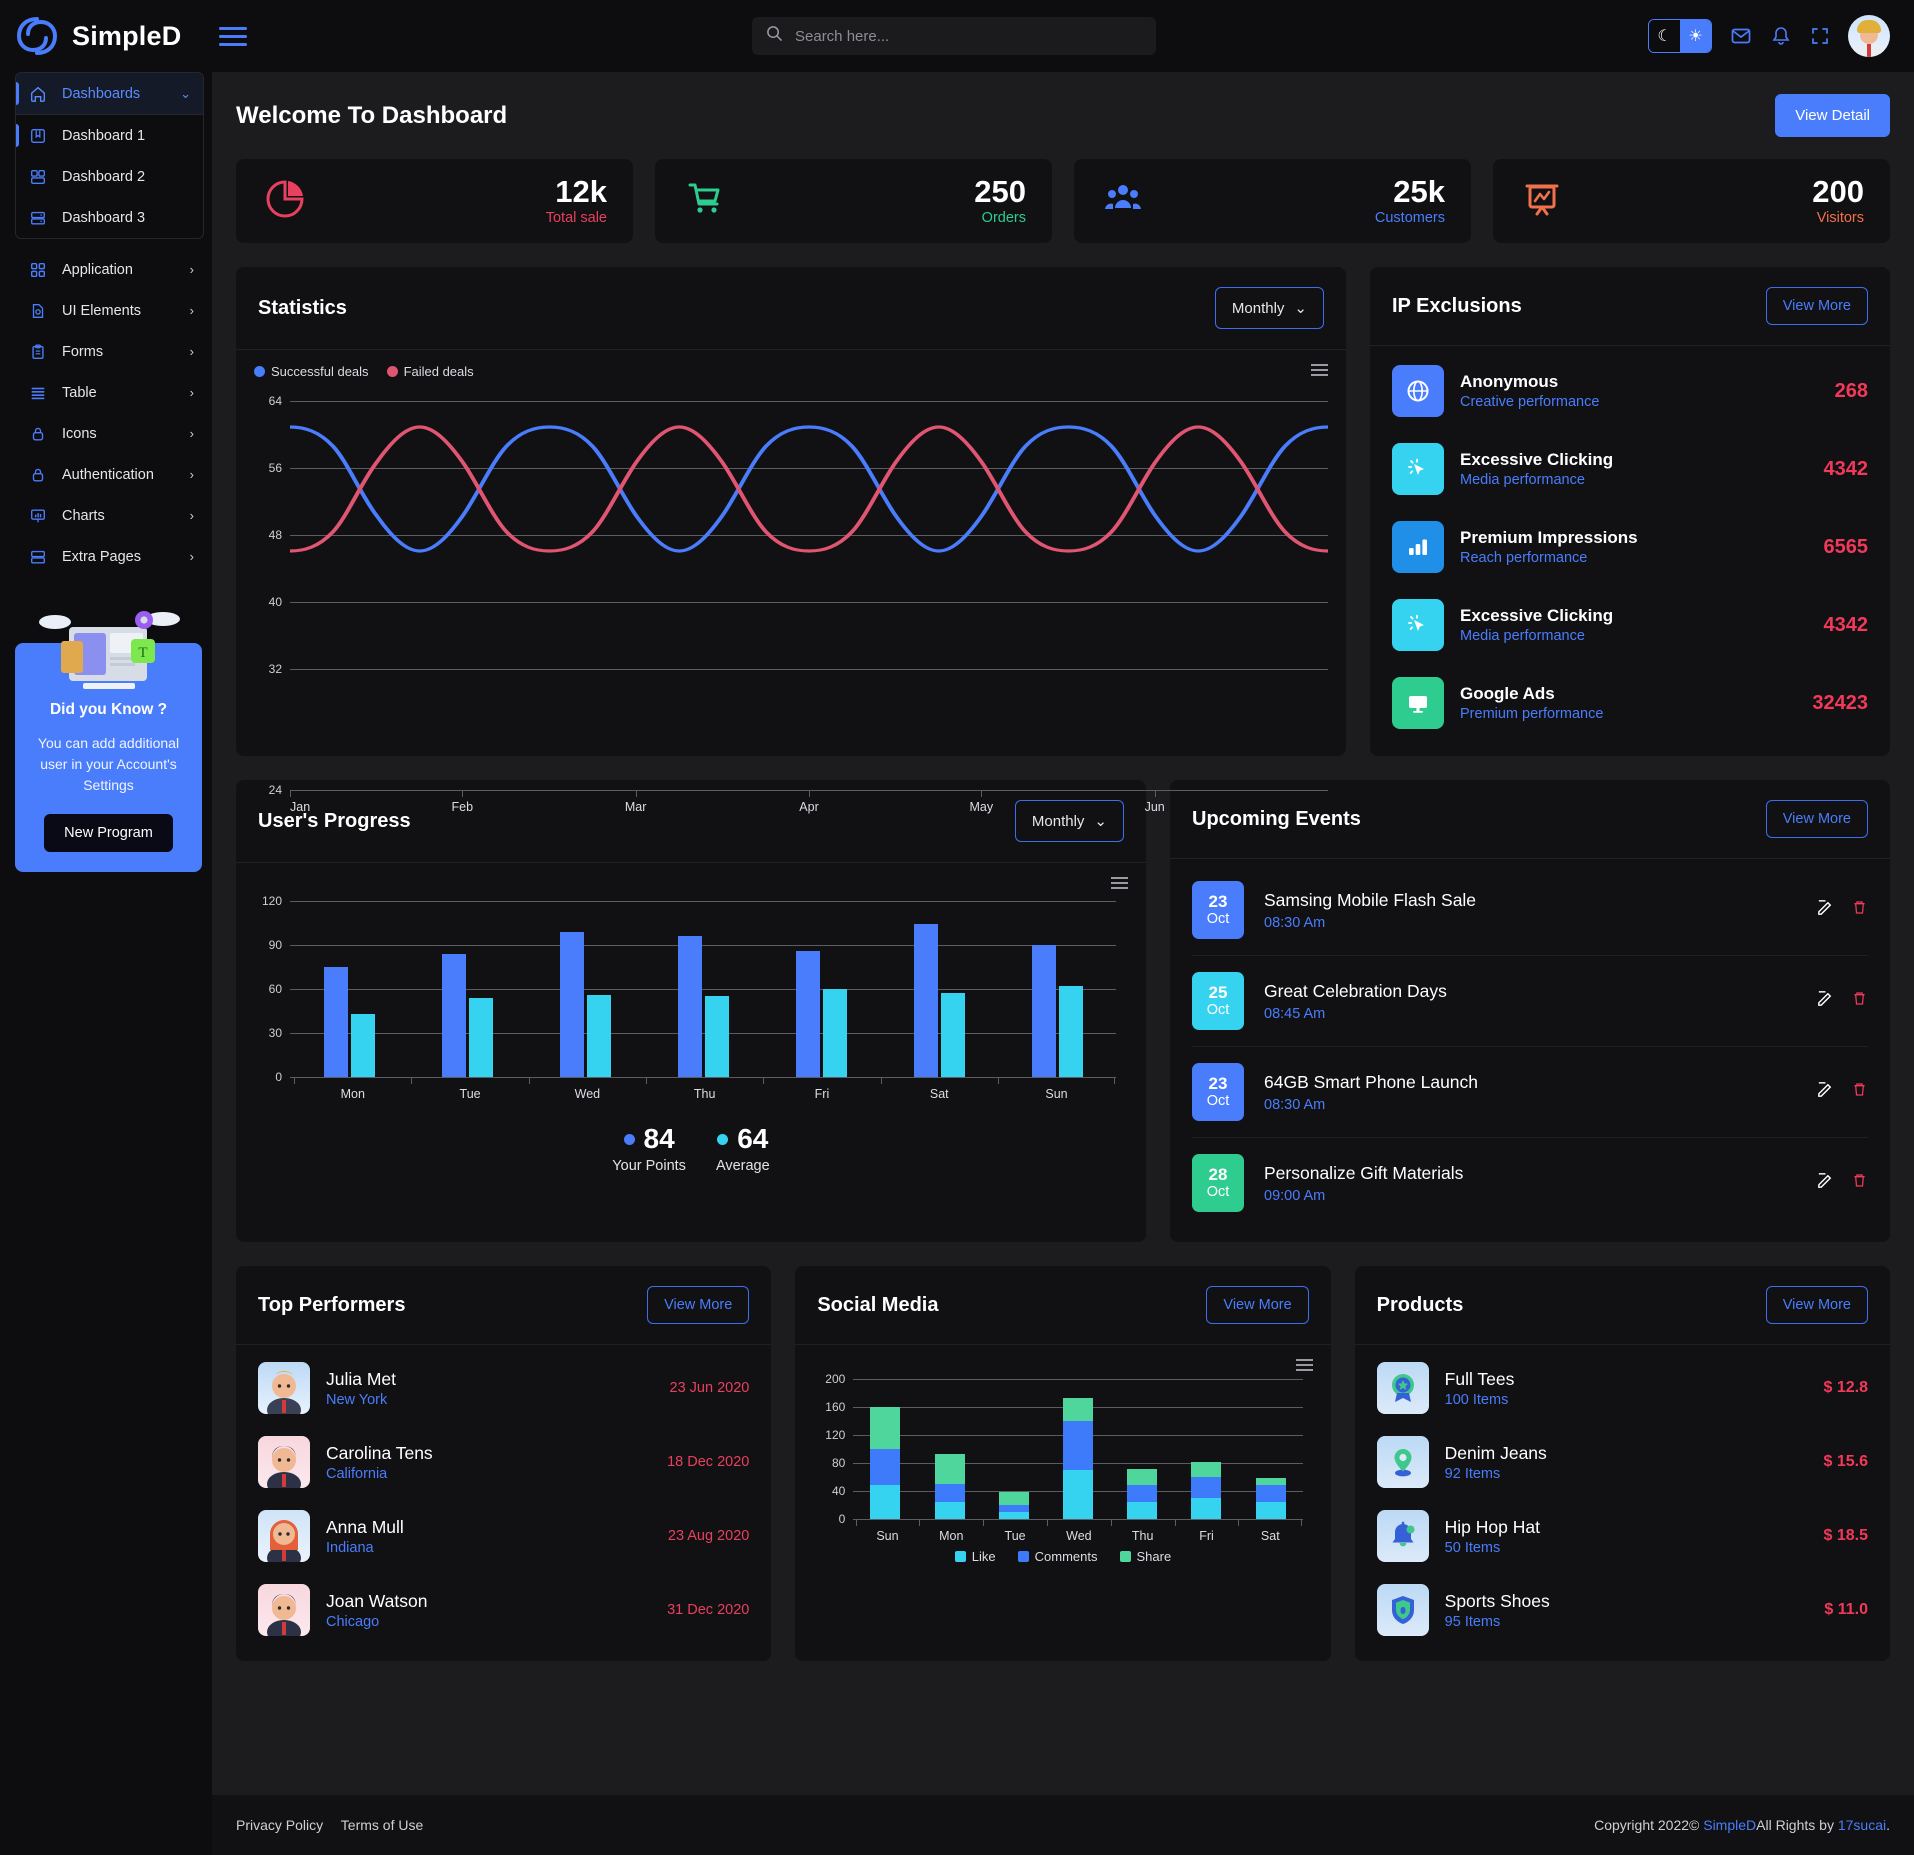  What do you see at coordinates (1272, 201) in the screenshot?
I see `stat-card-customers: 25k Customers` at bounding box center [1272, 201].